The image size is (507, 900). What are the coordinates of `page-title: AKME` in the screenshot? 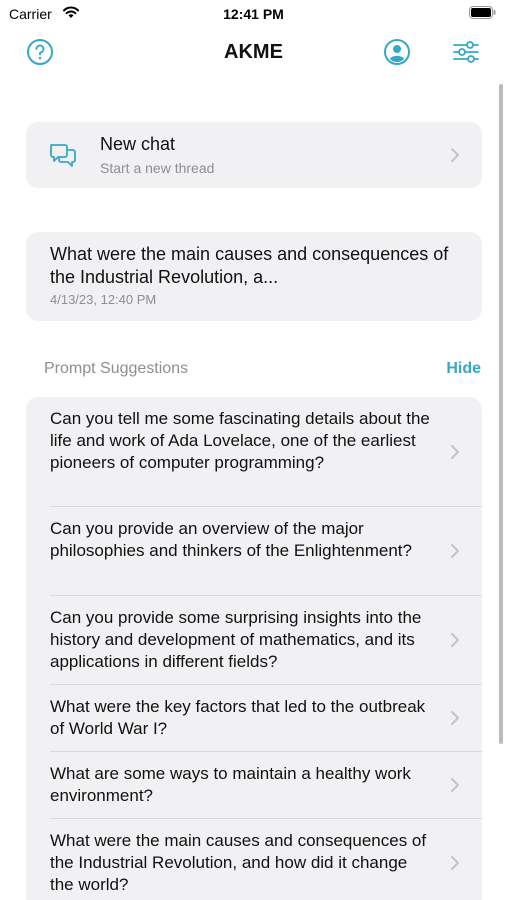 It's located at (253, 52).